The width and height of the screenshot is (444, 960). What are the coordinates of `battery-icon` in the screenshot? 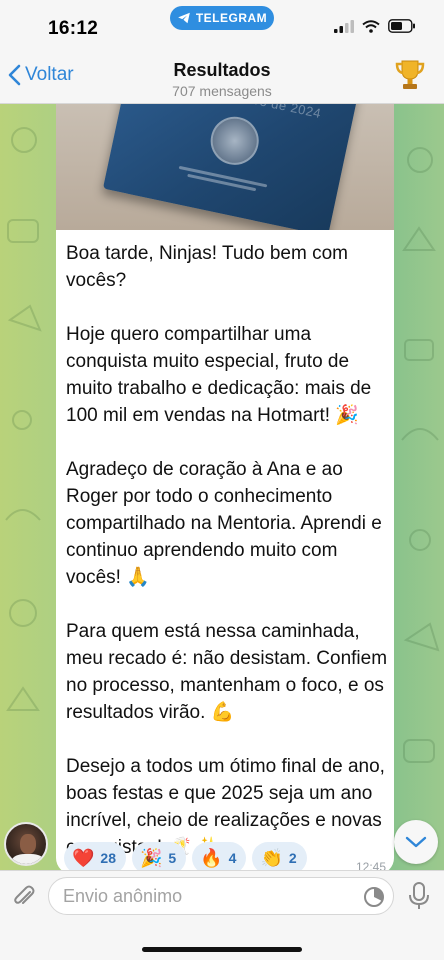 It's located at (401, 26).